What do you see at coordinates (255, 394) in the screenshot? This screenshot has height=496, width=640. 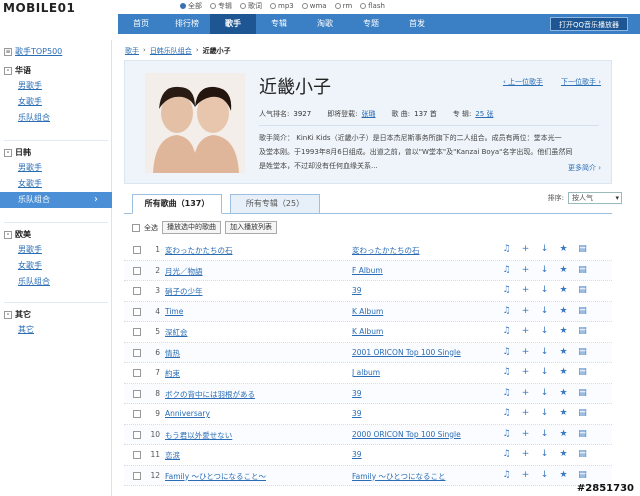 I see `song-title-link: ボクの背中には羽根がある` at bounding box center [255, 394].